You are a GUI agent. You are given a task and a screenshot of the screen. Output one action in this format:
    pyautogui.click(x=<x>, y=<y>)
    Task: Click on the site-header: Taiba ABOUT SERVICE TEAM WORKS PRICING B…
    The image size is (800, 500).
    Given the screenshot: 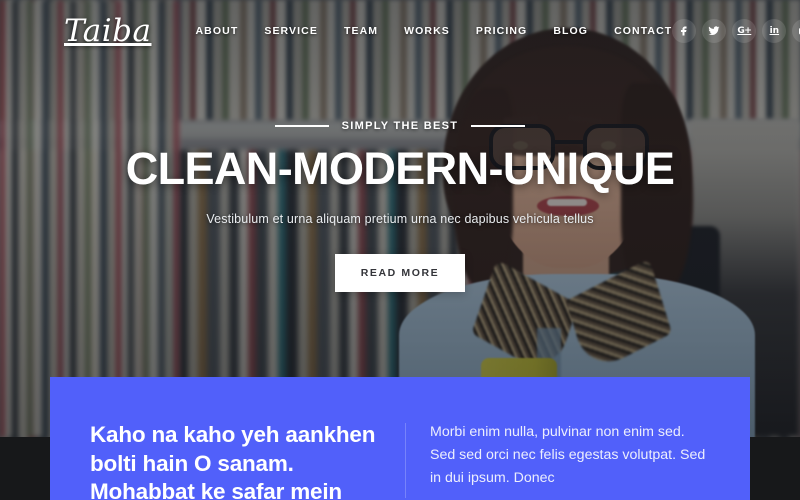 What is the action you would take?
    pyautogui.click(x=400, y=31)
    